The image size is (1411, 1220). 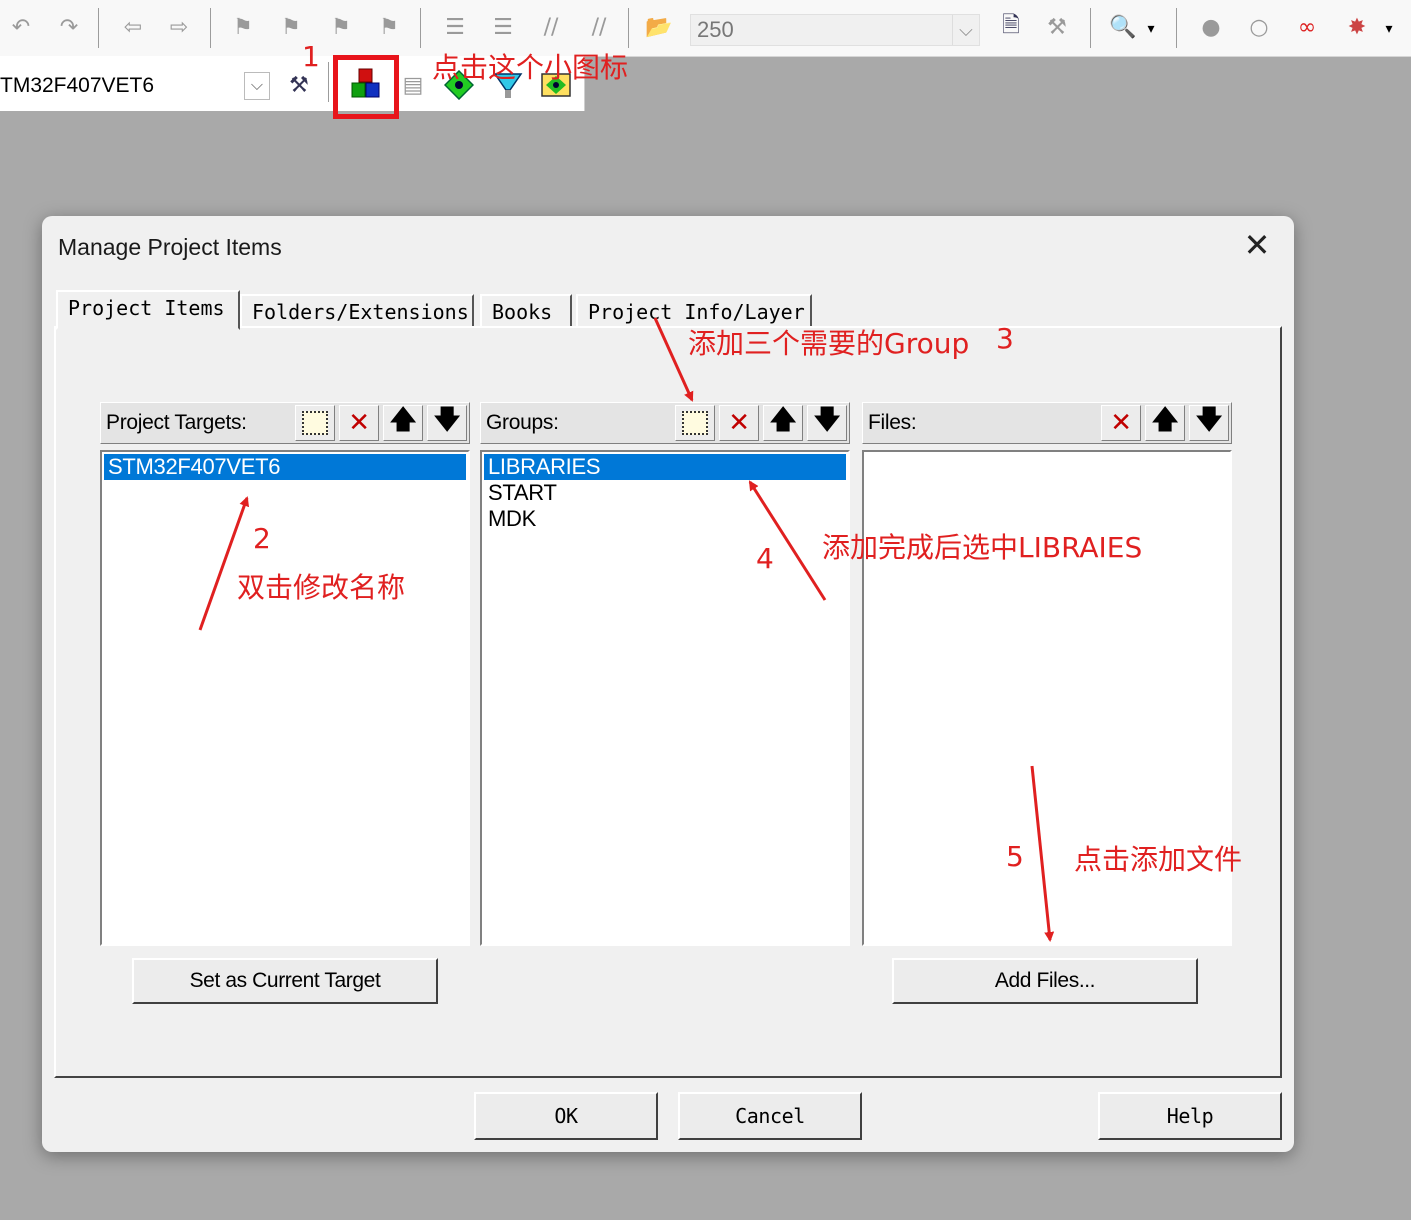 I want to click on move-target-down-button: 🡇, so click(x=447, y=423).